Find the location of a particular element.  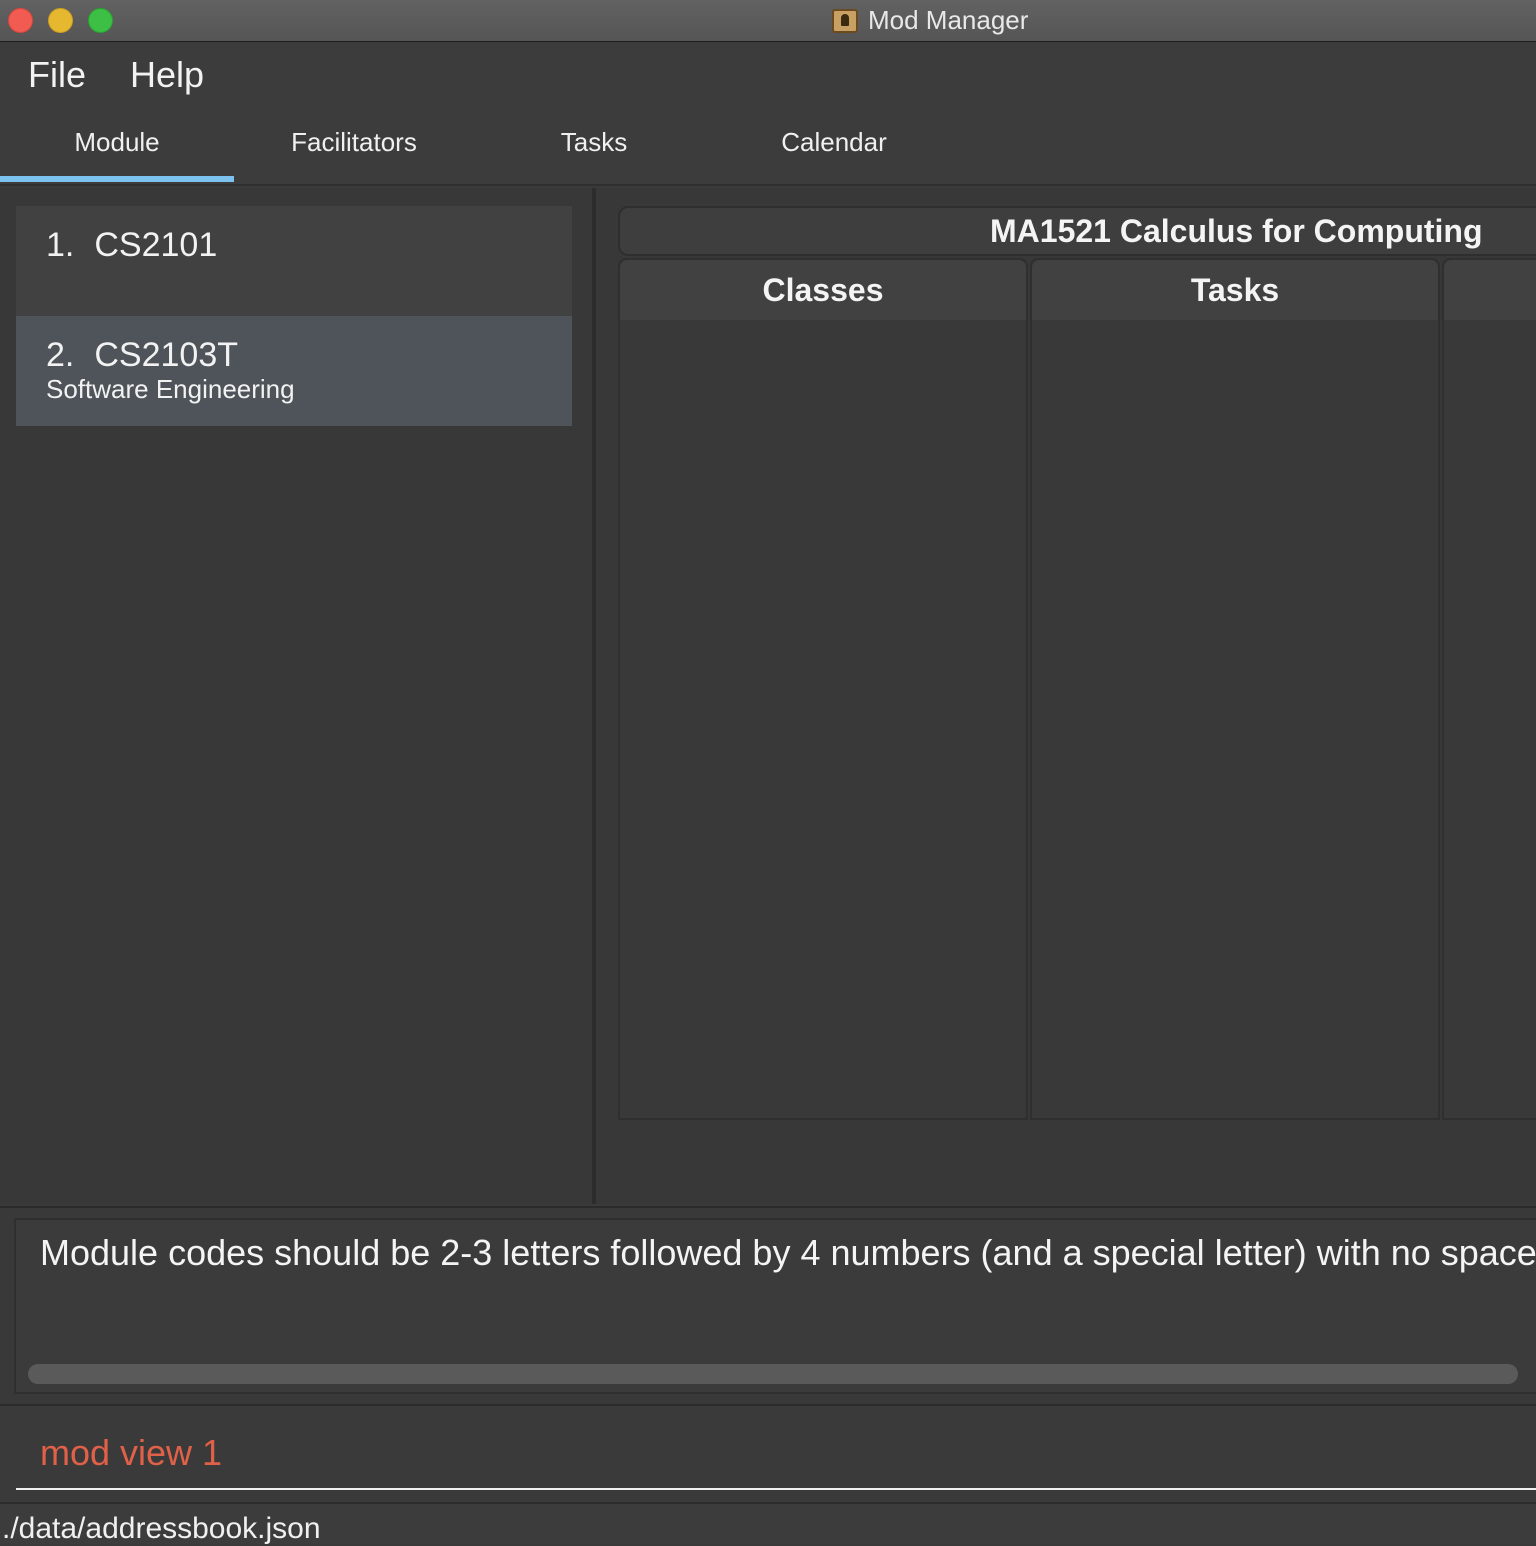

module-code: 1. CS2101 is located at coordinates (131, 245).